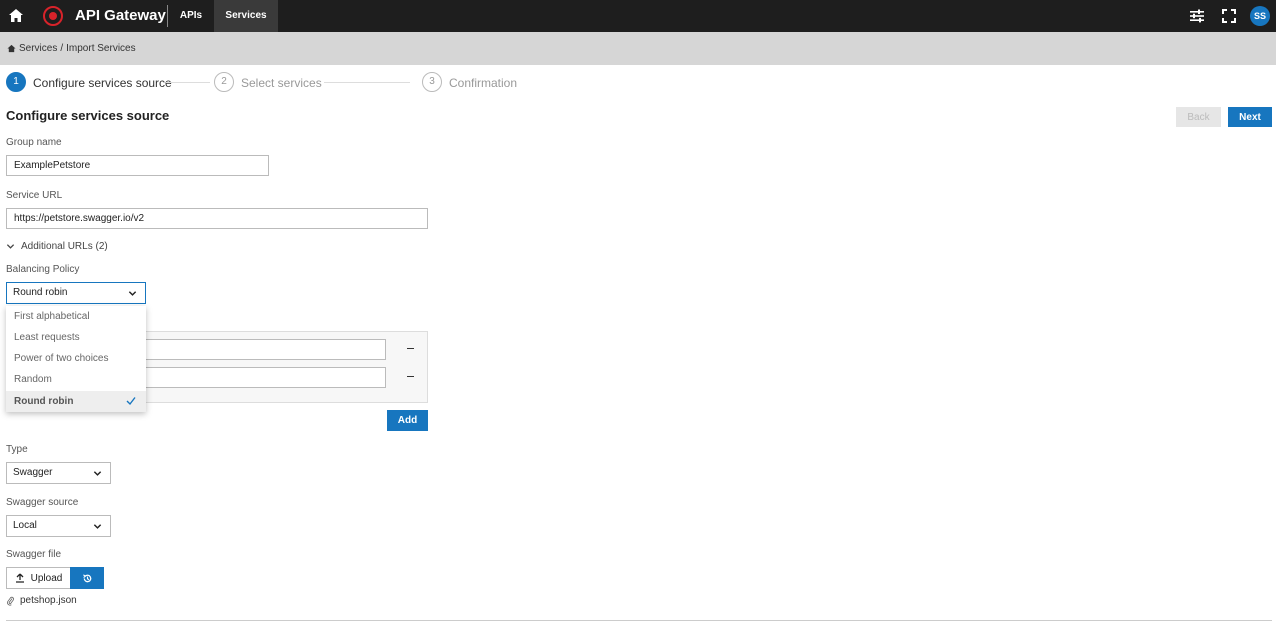 This screenshot has width=1276, height=626. Describe the element at coordinates (44, 401) in the screenshot. I see `dropdown-option-label: Round robin` at that location.